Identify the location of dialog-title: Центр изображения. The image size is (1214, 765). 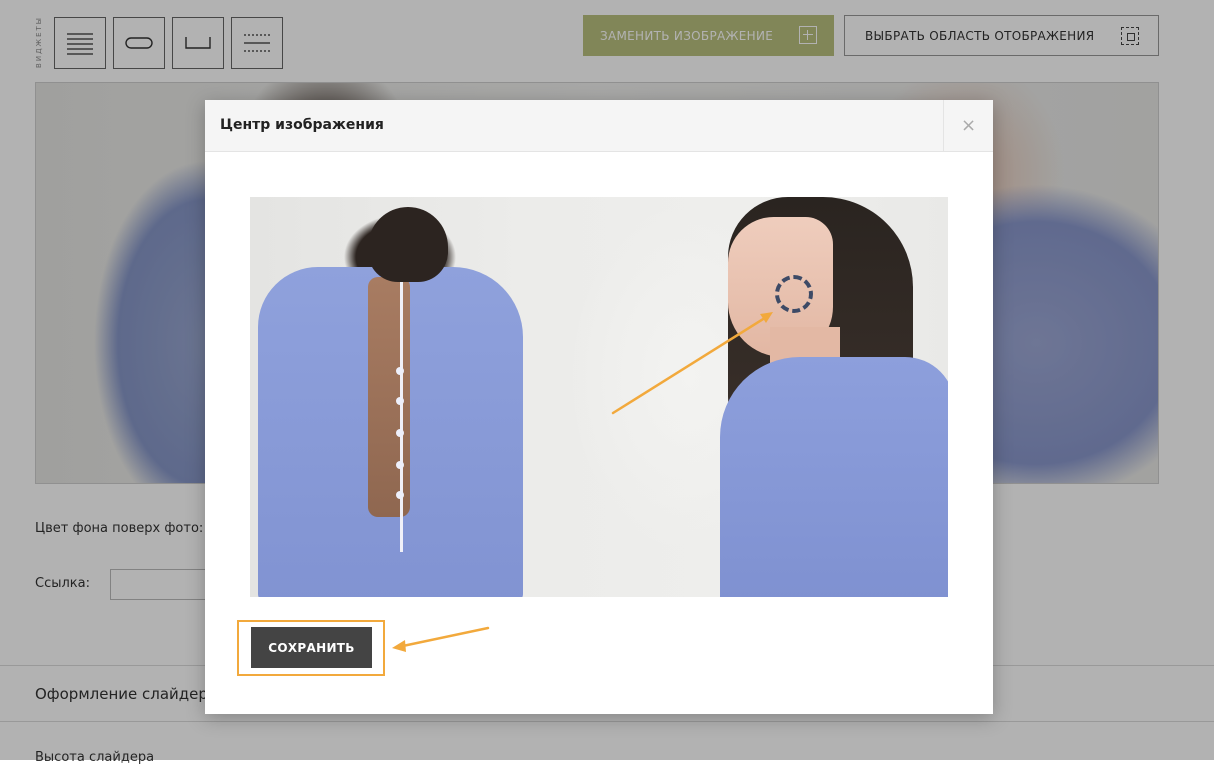
(302, 125).